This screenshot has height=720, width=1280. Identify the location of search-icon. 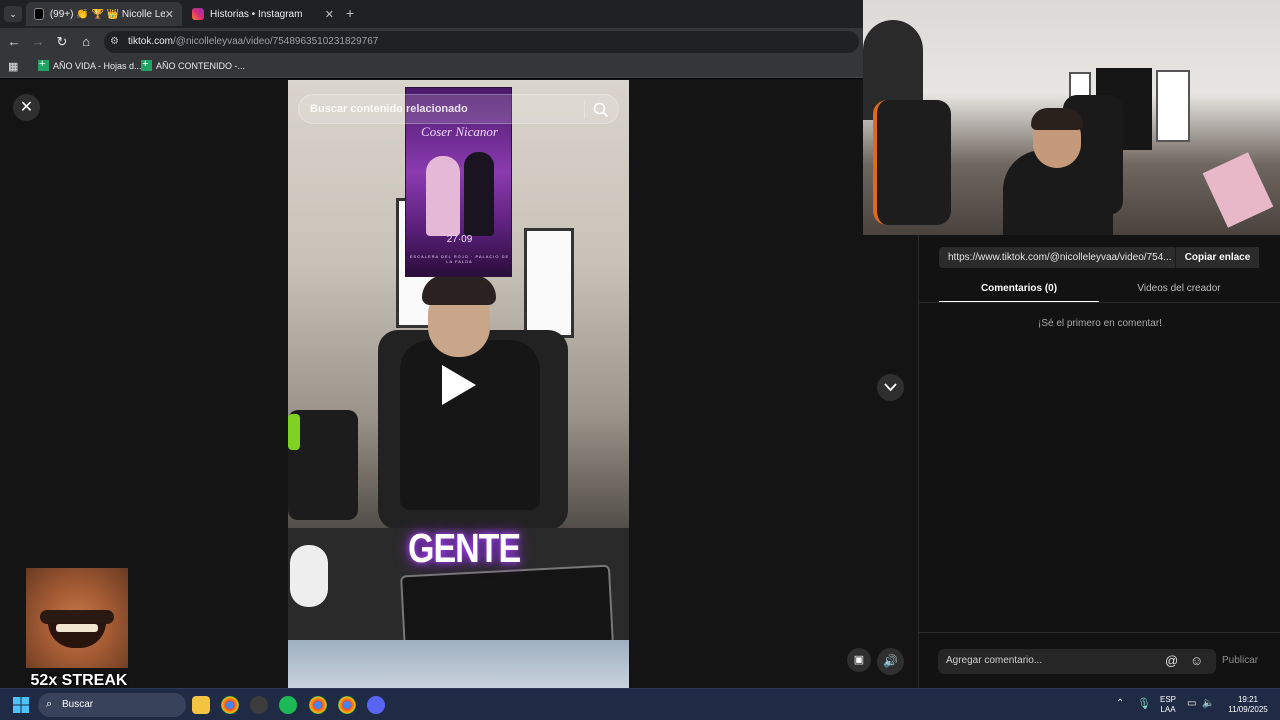
(601, 110).